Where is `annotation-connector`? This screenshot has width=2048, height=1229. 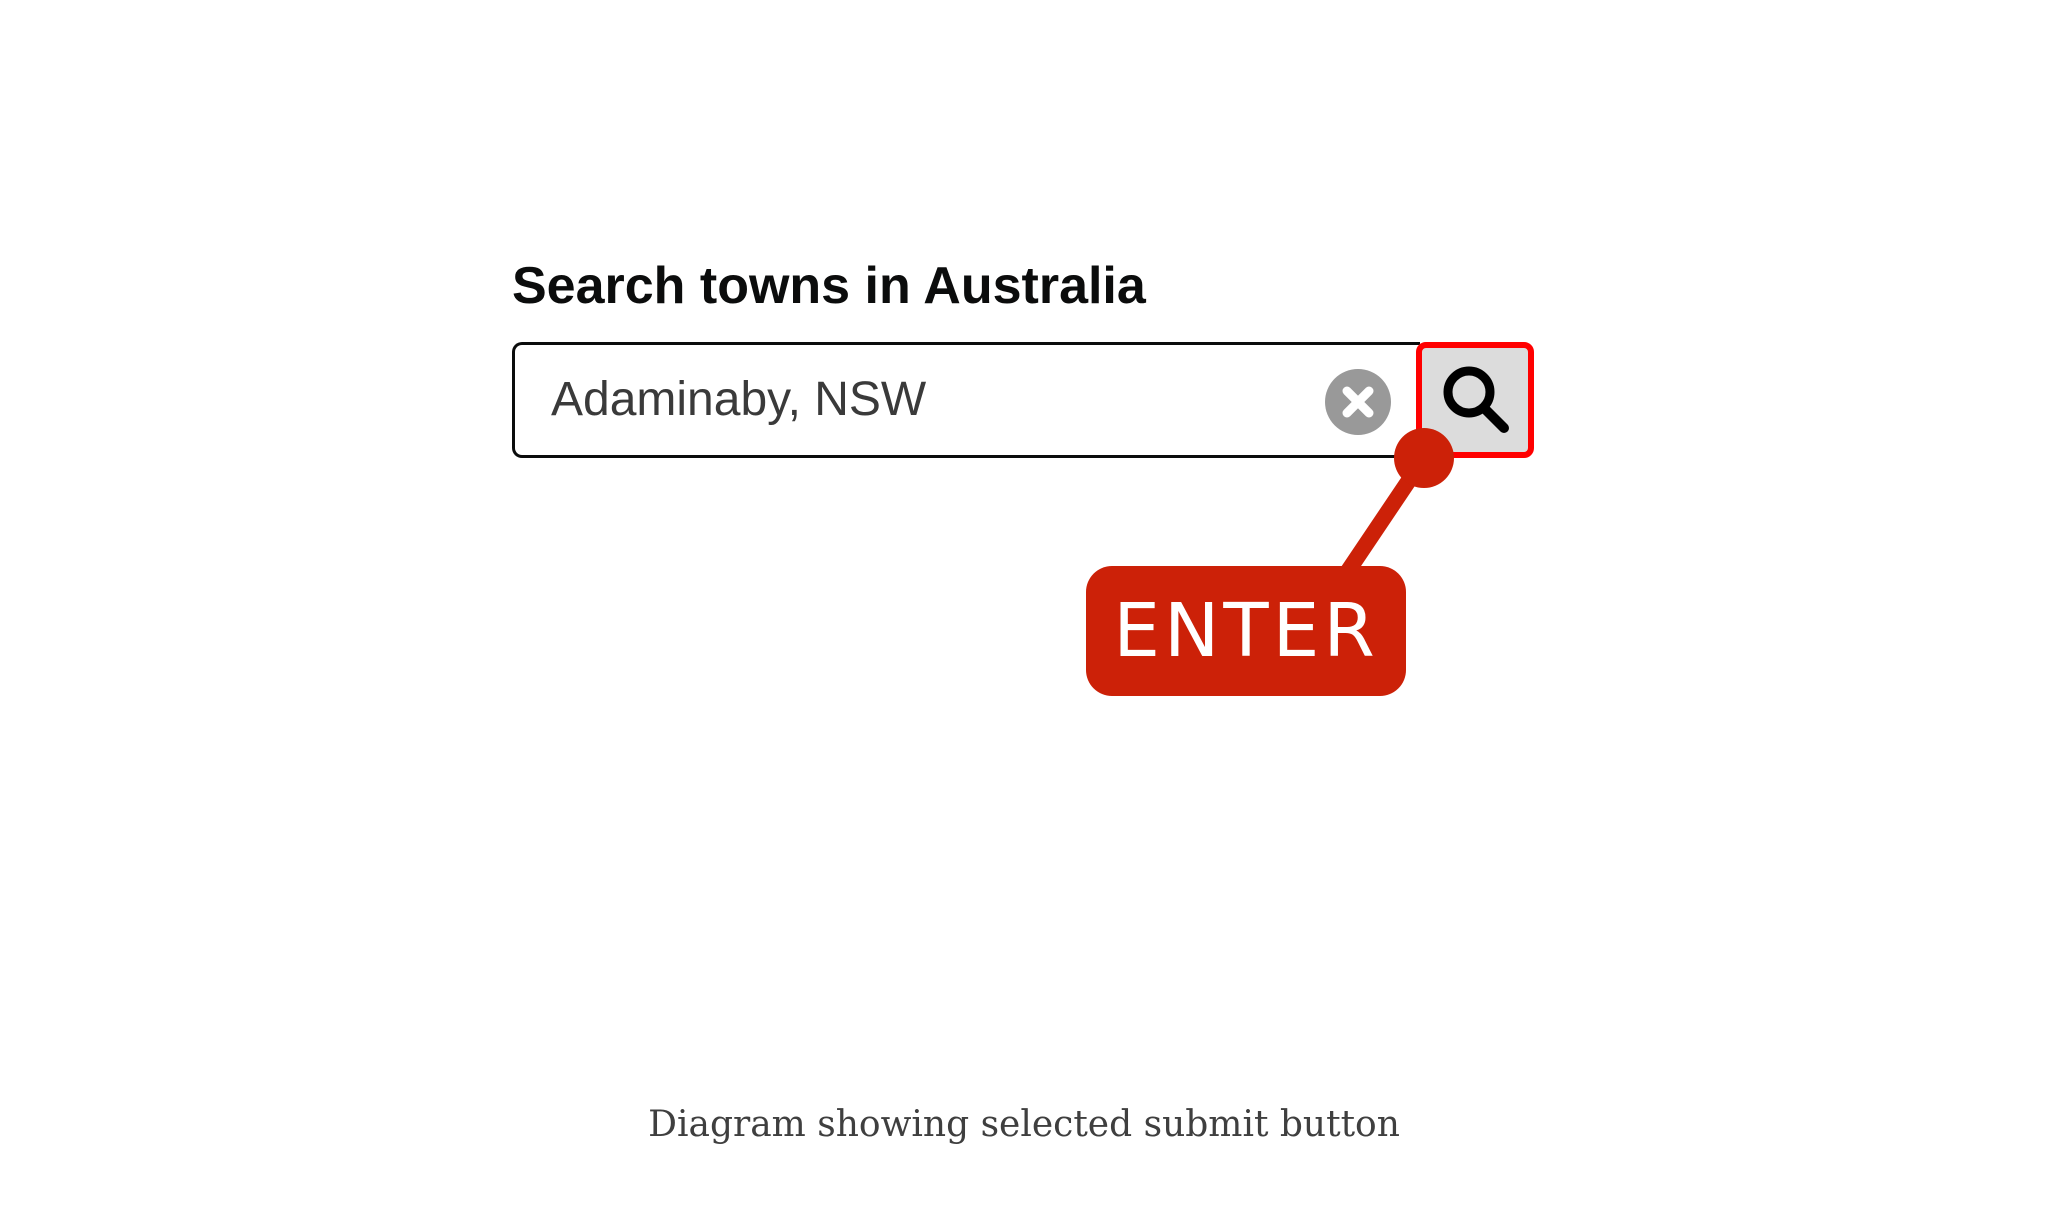 annotation-connector is located at coordinates (1396, 505).